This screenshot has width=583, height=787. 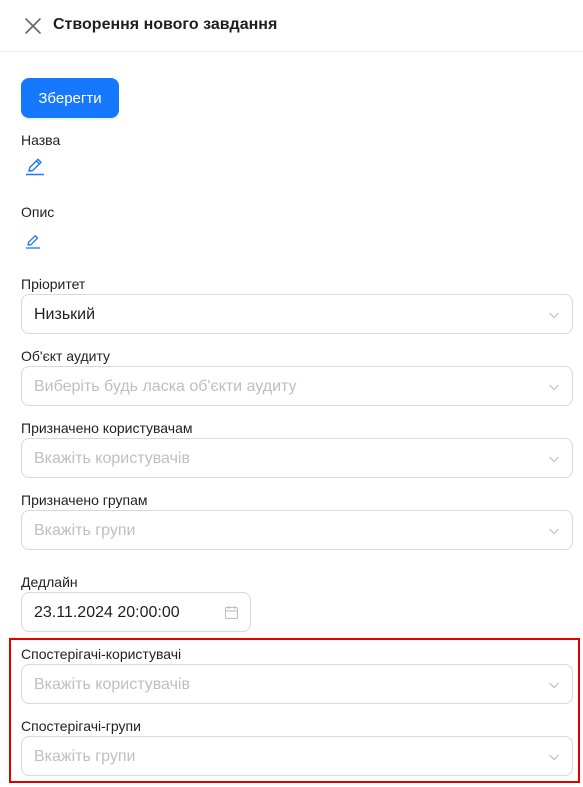 What do you see at coordinates (38, 212) in the screenshot?
I see `description-label: Опис` at bounding box center [38, 212].